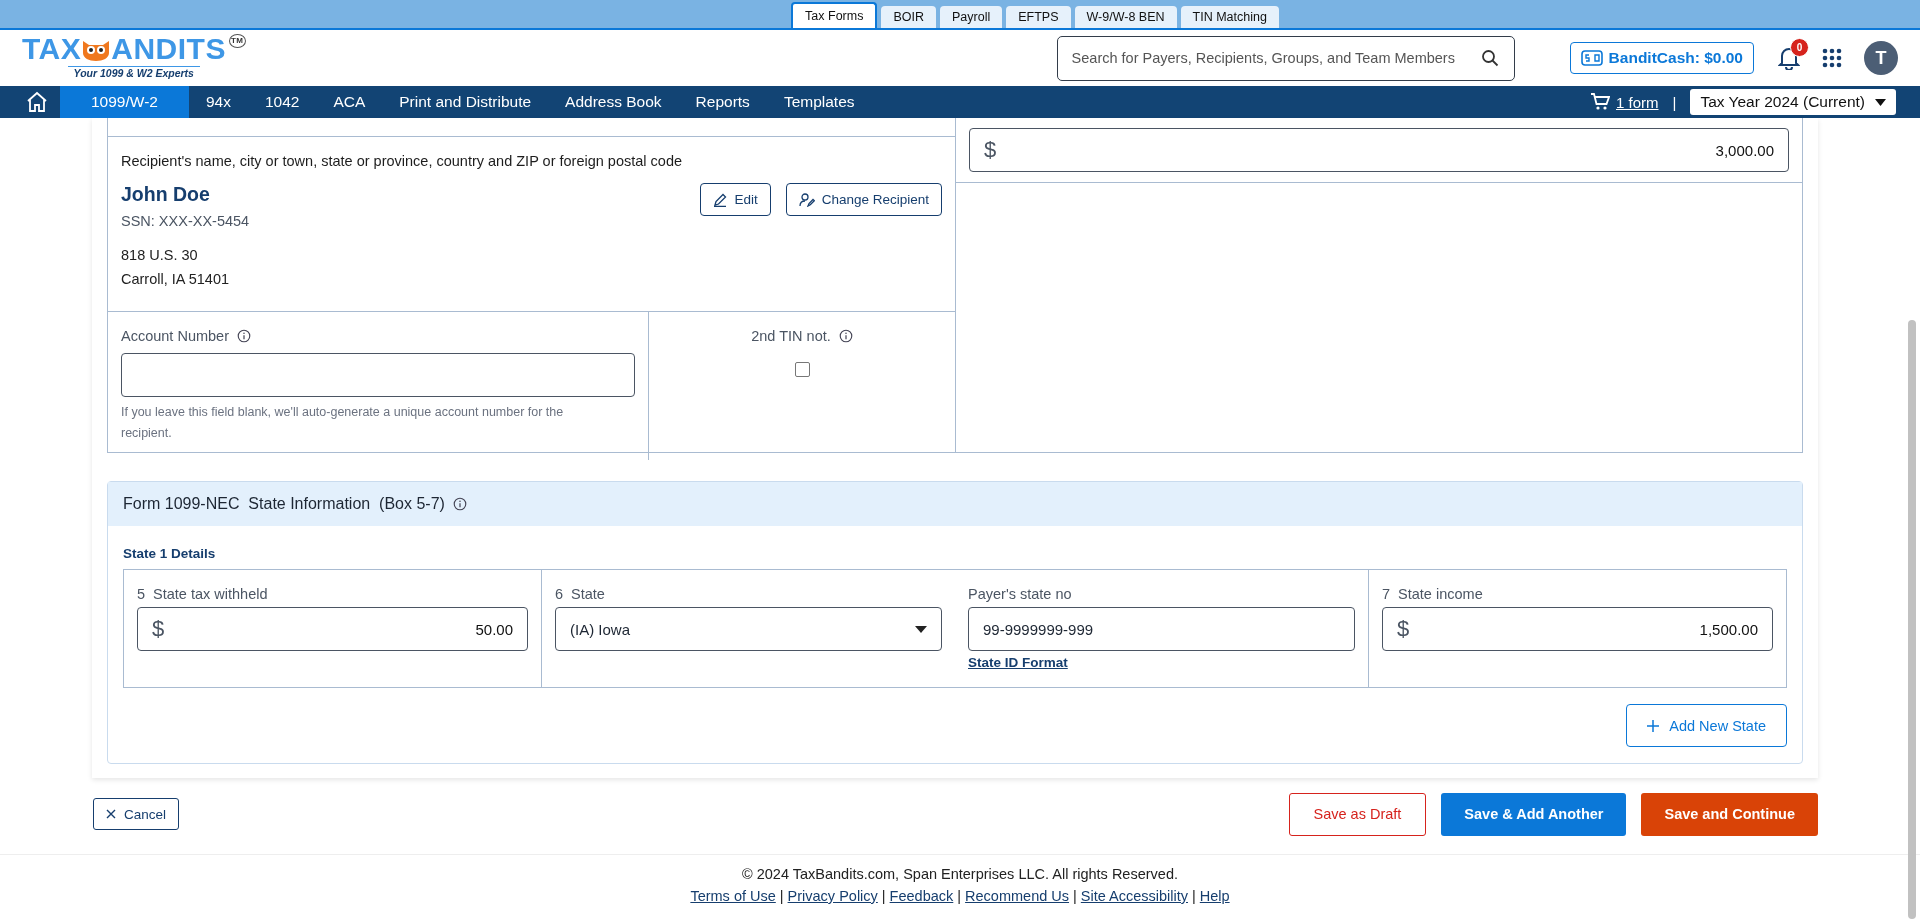  I want to click on search-icon, so click(1489, 57).